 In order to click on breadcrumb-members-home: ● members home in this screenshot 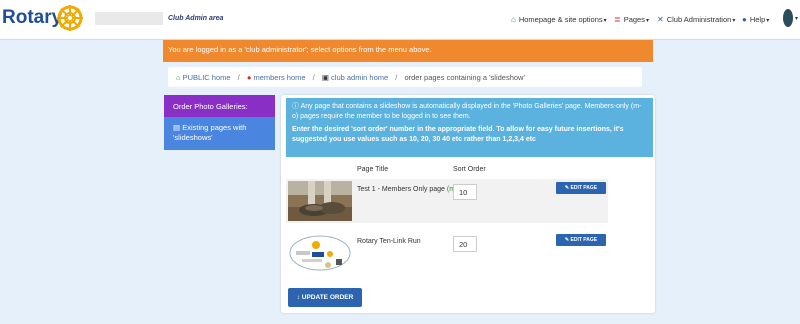, I will do `click(276, 77)`.